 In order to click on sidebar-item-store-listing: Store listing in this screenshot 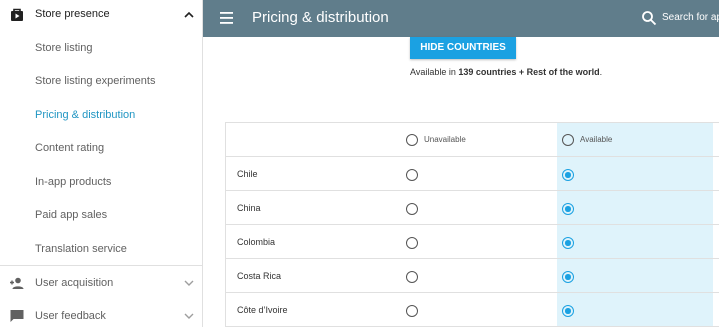, I will do `click(101, 47)`.